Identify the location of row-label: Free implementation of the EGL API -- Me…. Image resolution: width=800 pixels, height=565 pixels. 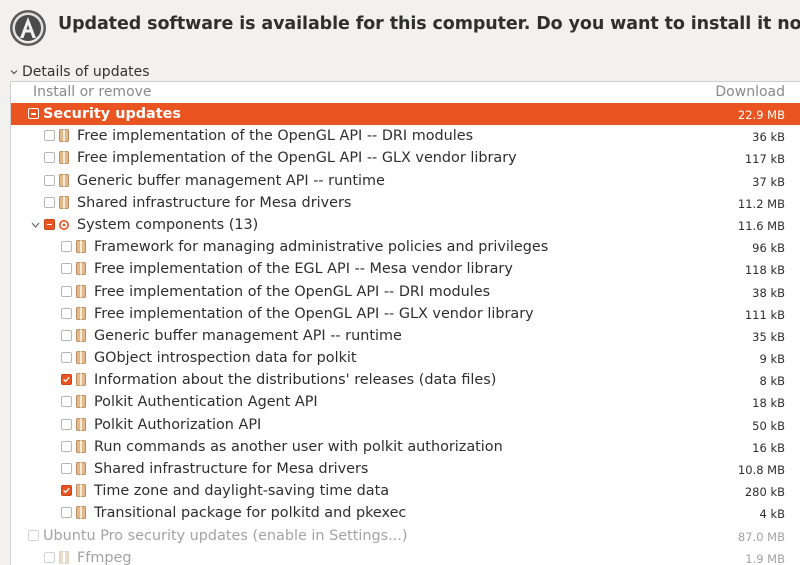
(303, 269).